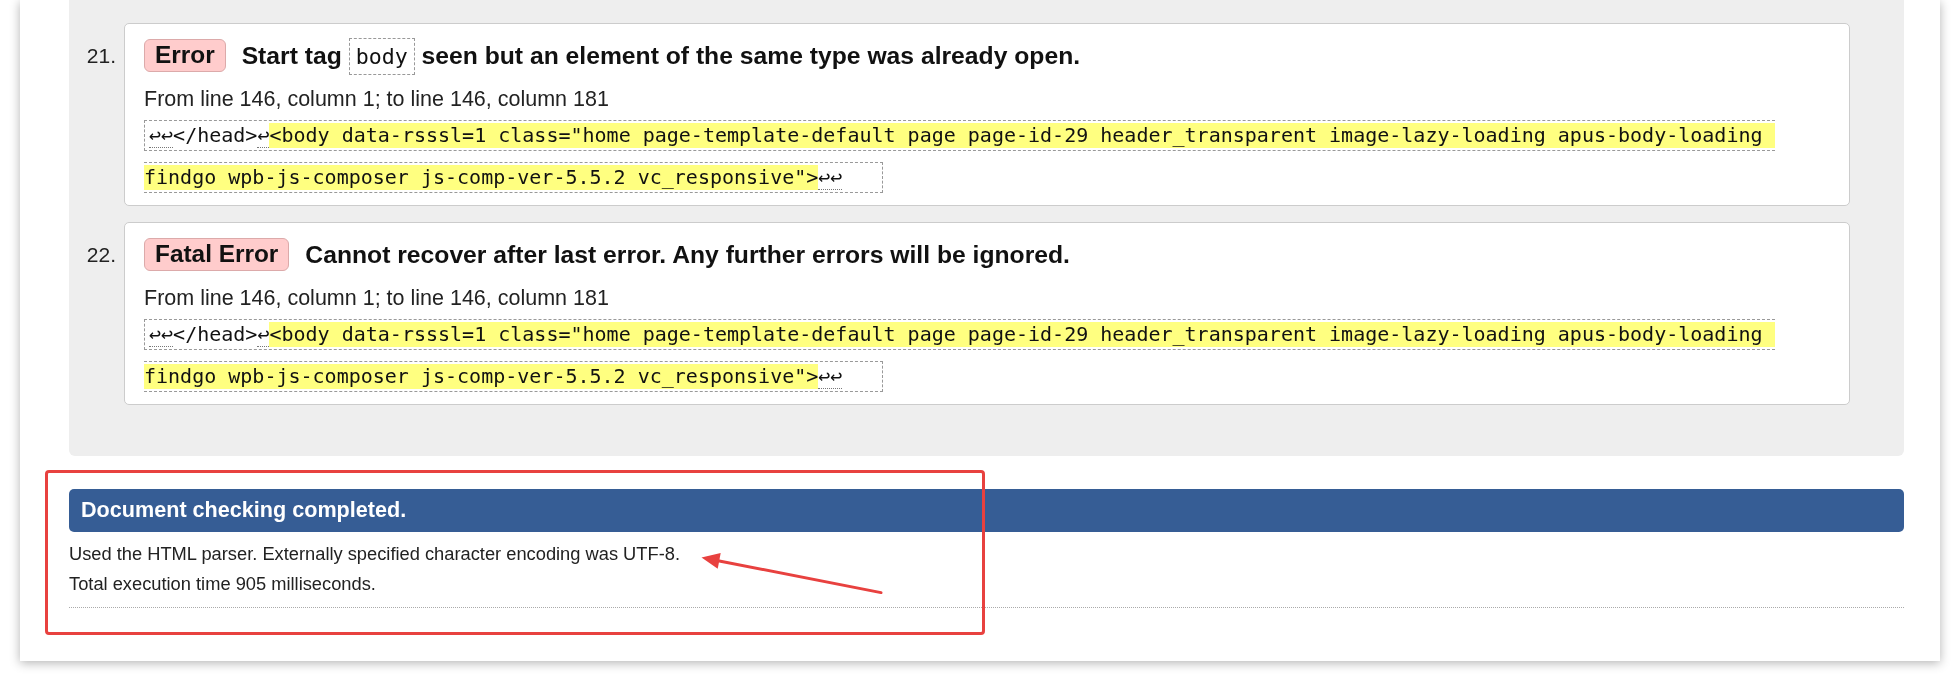 This screenshot has width=1960, height=682. Describe the element at coordinates (217, 254) in the screenshot. I see `severity-badge: Fatal Error` at that location.